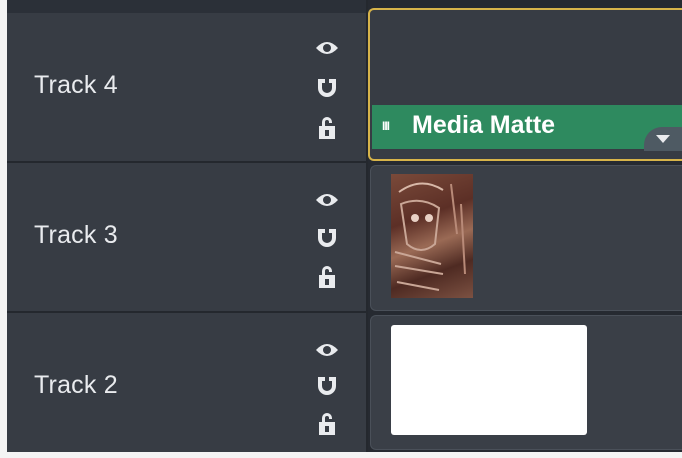 The image size is (682, 458). I want to click on track-name: Track 3, so click(76, 235).